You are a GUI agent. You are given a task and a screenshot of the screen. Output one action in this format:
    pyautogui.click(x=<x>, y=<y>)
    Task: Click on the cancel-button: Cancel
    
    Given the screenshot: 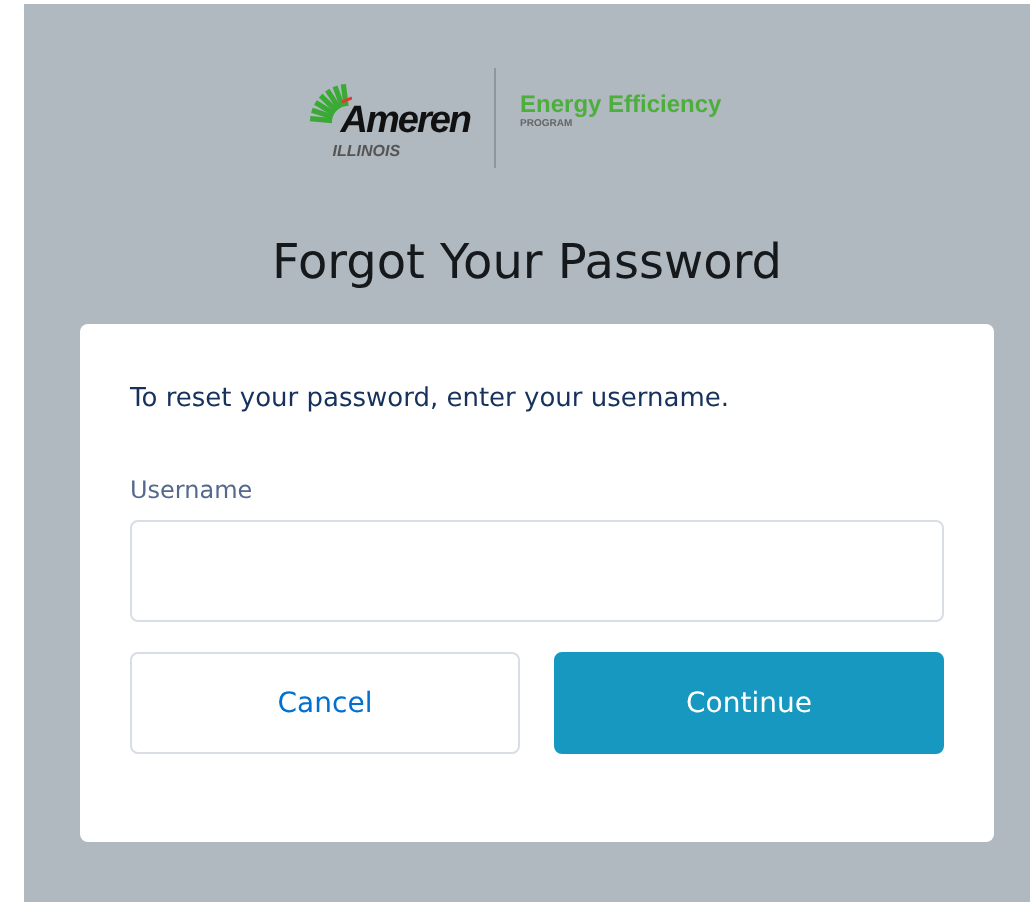 What is the action you would take?
    pyautogui.click(x=325, y=703)
    